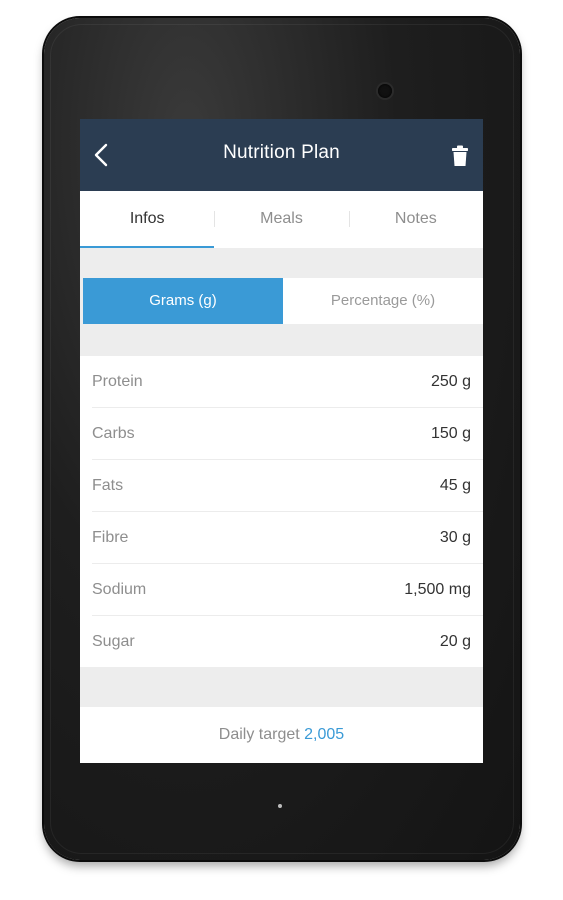  I want to click on tab-meals: Meals, so click(281, 219).